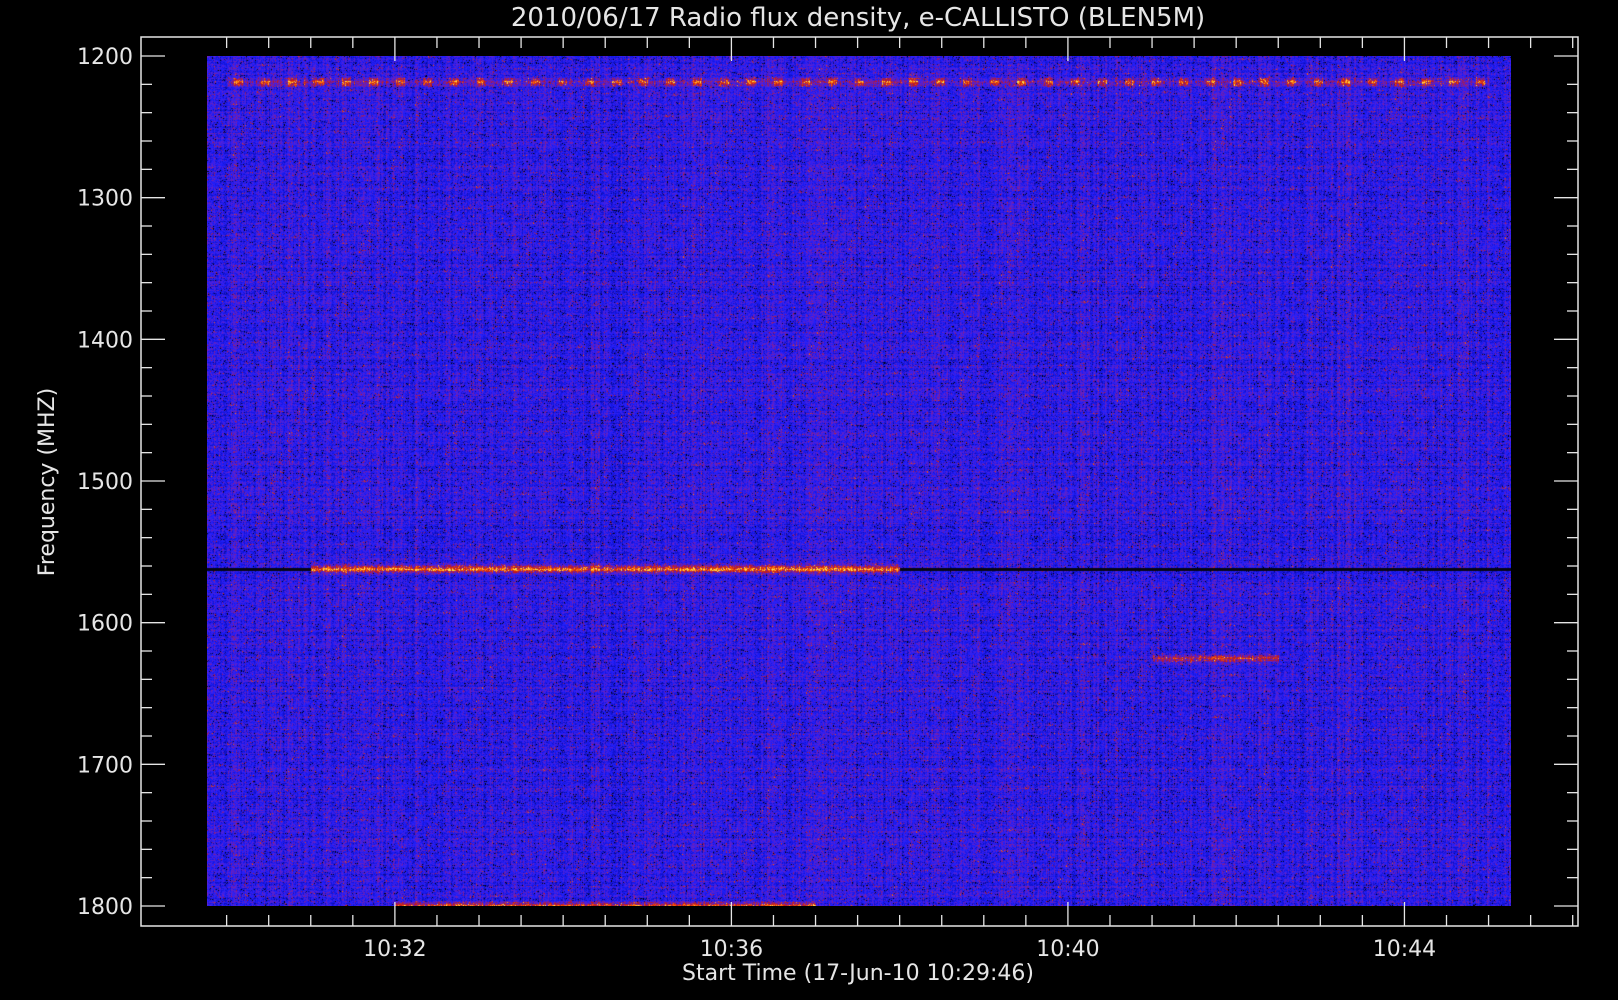 The image size is (1618, 1000). Describe the element at coordinates (47, 482) in the screenshot. I see `y-axis-label: Frequency (MHZ)` at that location.